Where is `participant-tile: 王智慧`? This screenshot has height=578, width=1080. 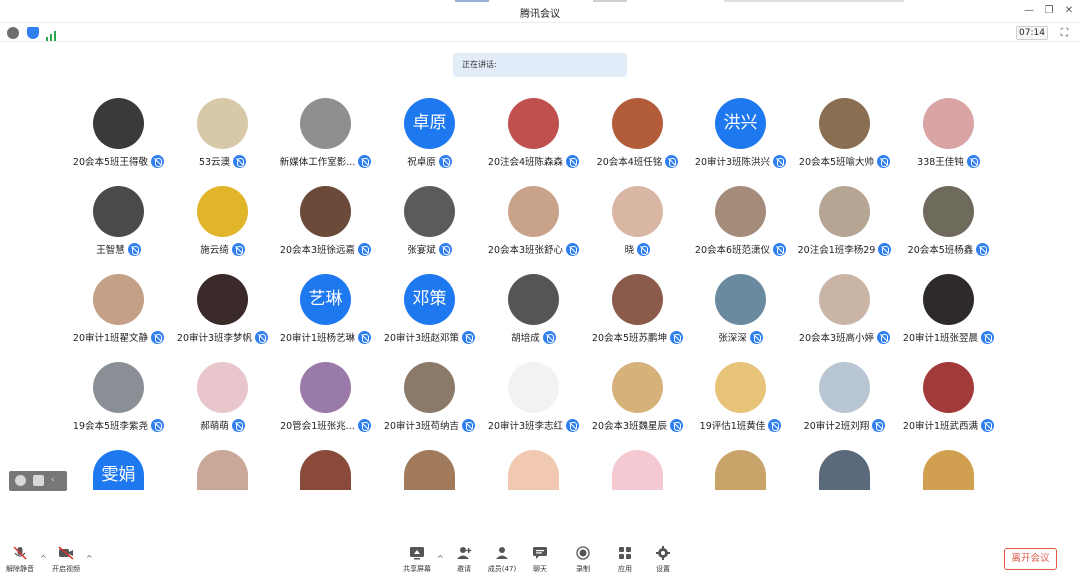
participant-tile: 王智慧 is located at coordinates (118, 226).